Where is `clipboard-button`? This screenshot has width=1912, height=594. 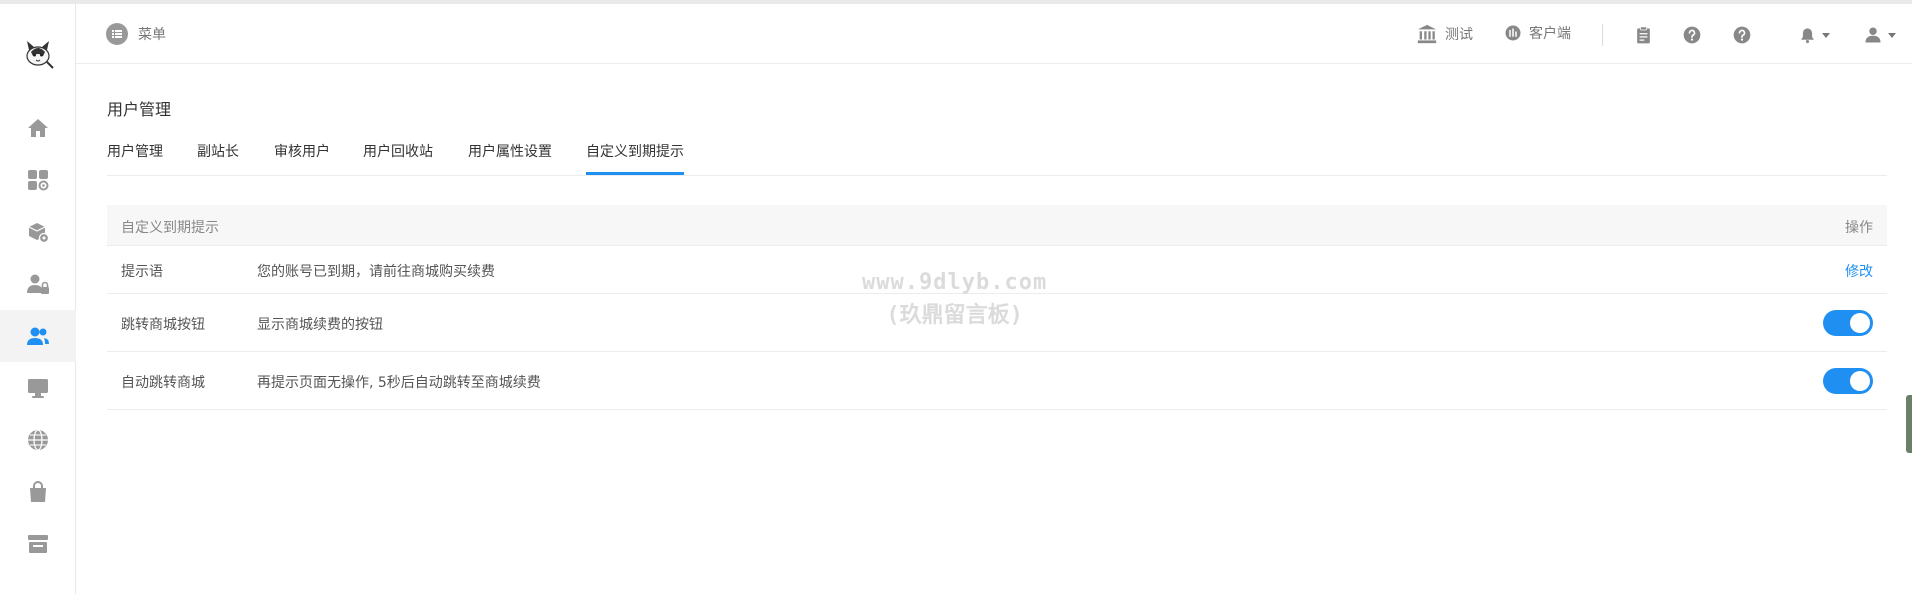 clipboard-button is located at coordinates (1643, 35).